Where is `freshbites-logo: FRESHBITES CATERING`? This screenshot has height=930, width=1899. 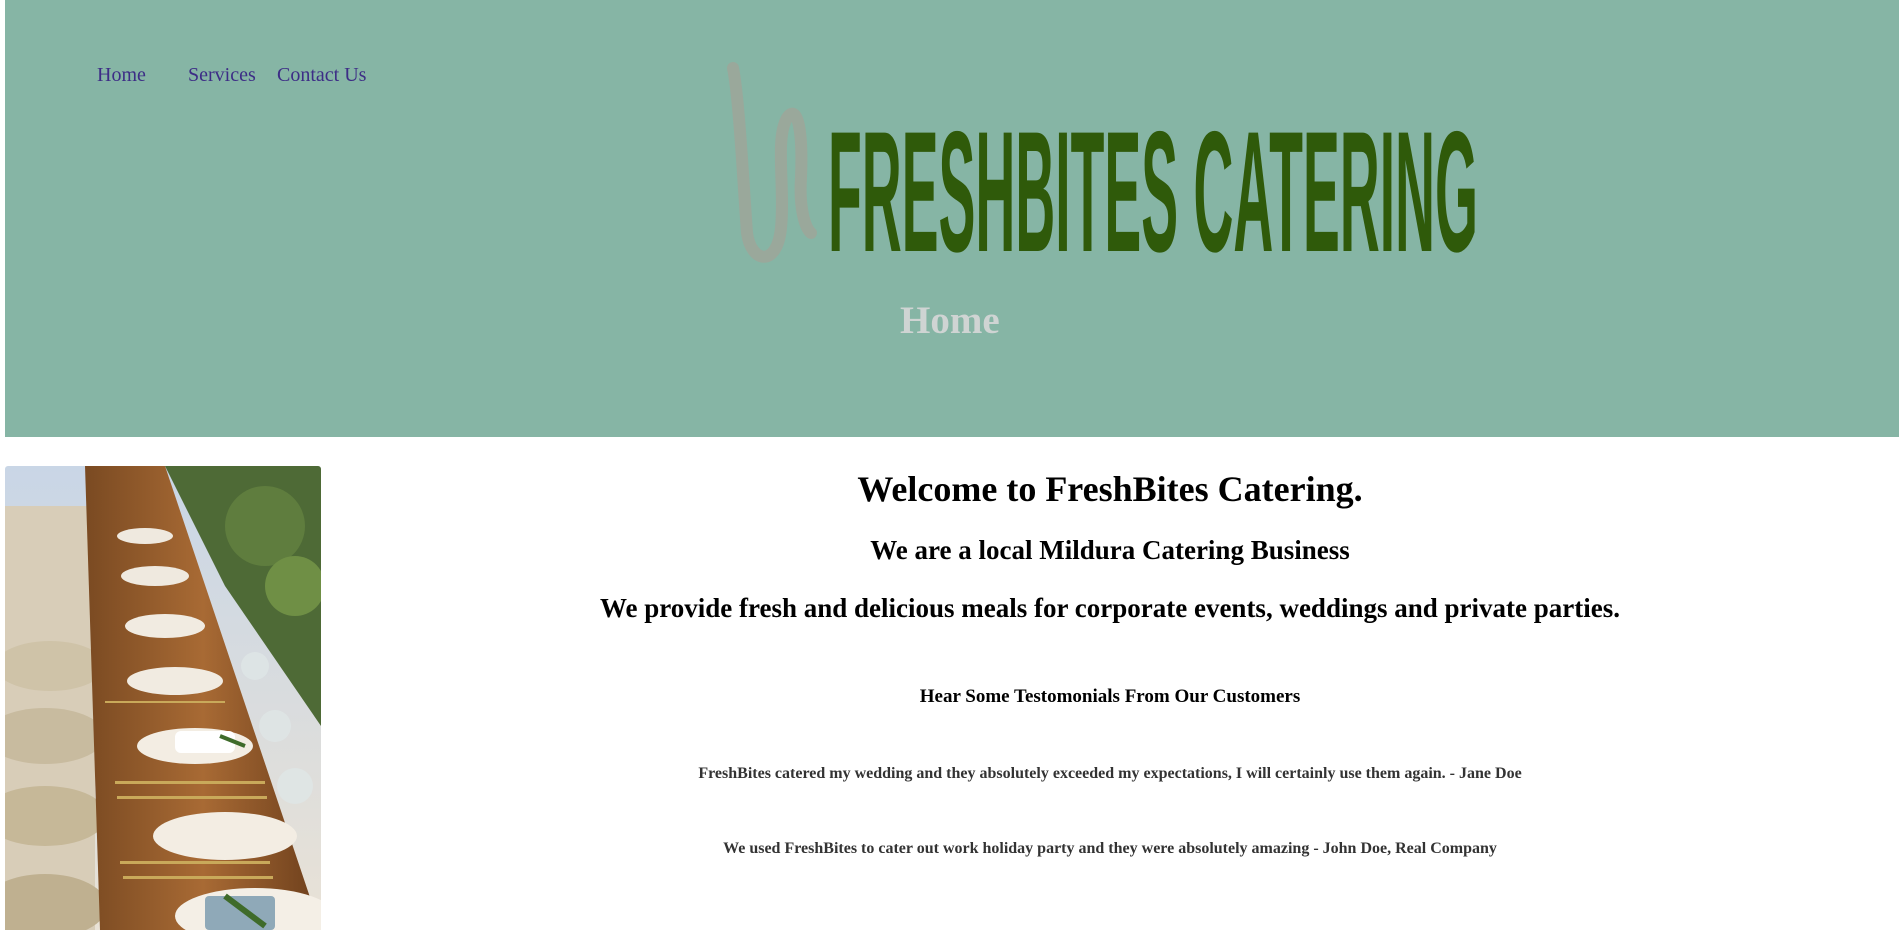 freshbites-logo: FRESHBITES CATERING is located at coordinates (1105, 163).